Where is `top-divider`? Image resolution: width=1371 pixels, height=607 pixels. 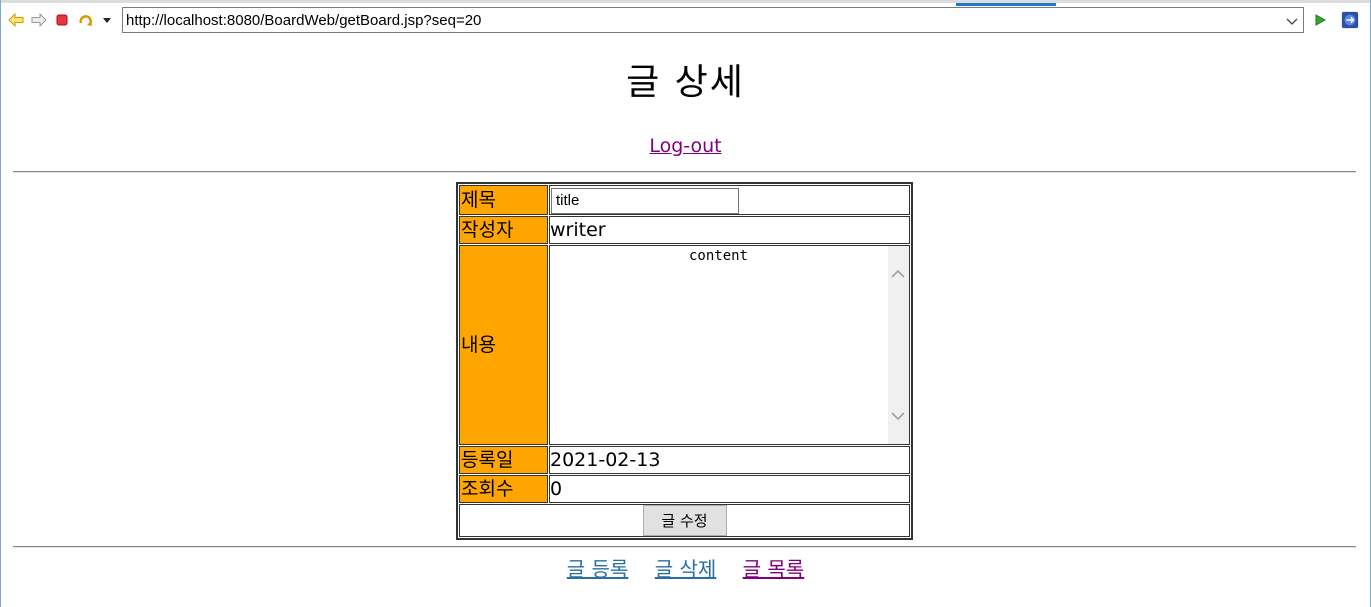
top-divider is located at coordinates (684, 172).